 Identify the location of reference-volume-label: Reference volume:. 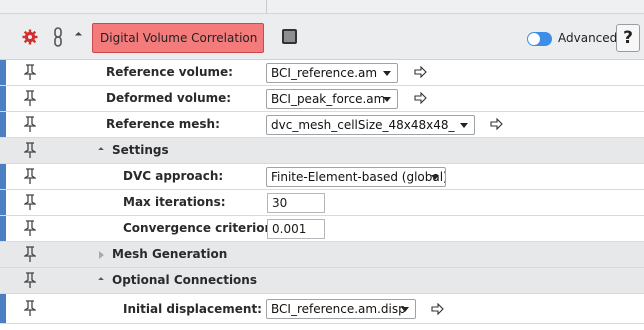
(169, 72).